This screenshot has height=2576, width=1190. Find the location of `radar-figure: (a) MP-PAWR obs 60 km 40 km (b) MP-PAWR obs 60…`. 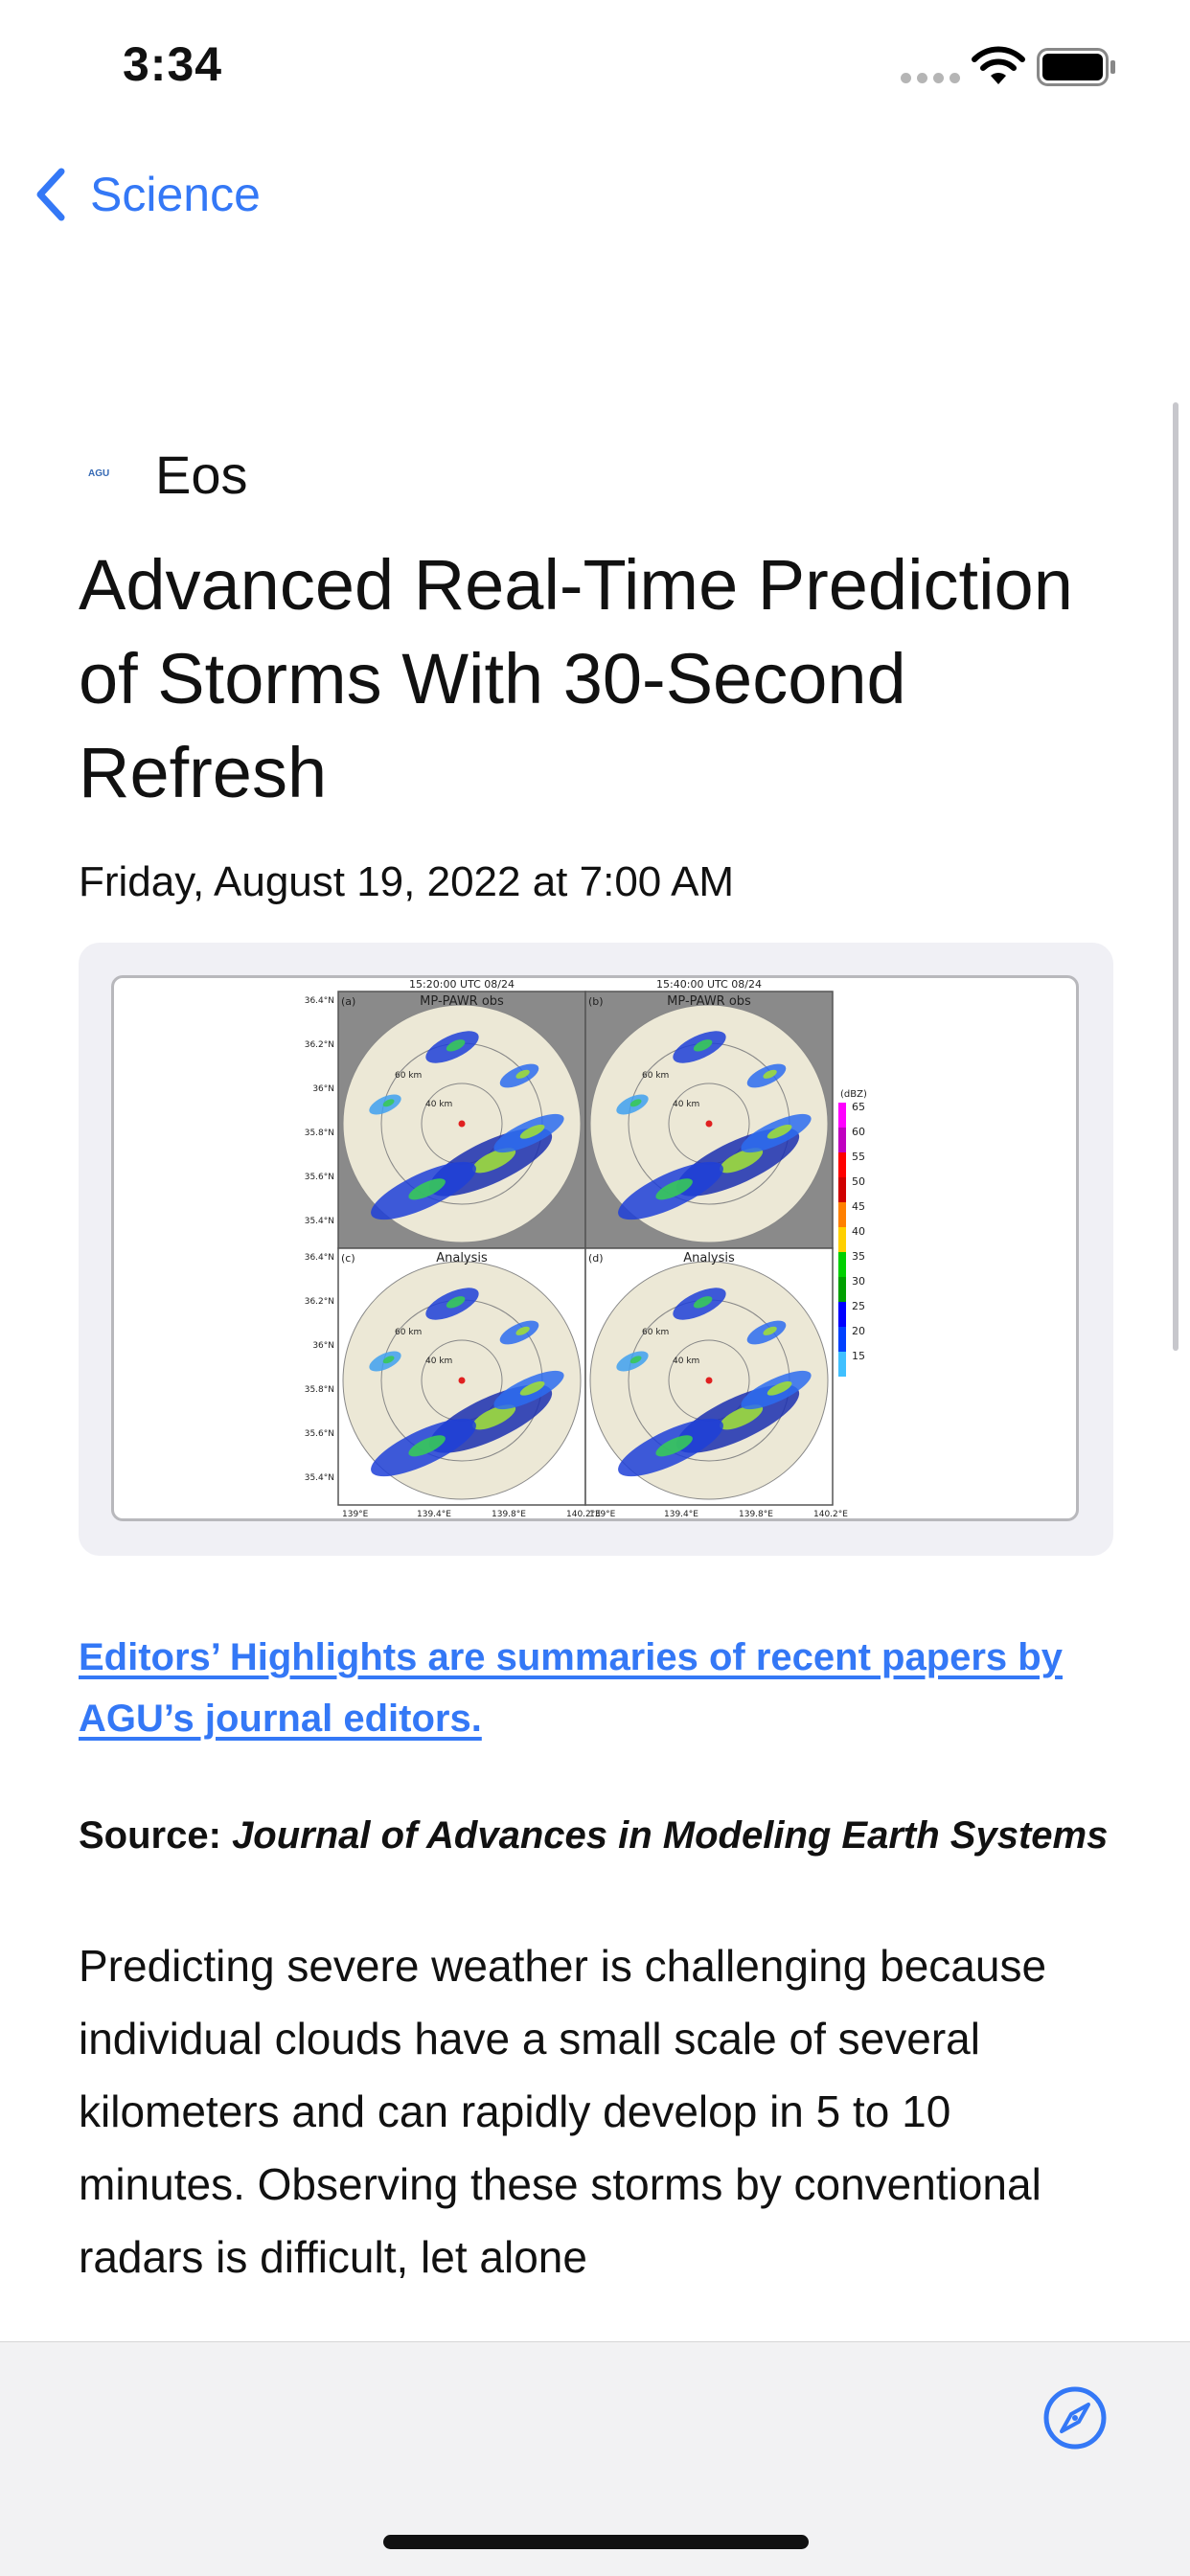

radar-figure: (a) MP-PAWR obs 60 km 40 km (b) MP-PAWR obs 60… is located at coordinates (586, 1248).